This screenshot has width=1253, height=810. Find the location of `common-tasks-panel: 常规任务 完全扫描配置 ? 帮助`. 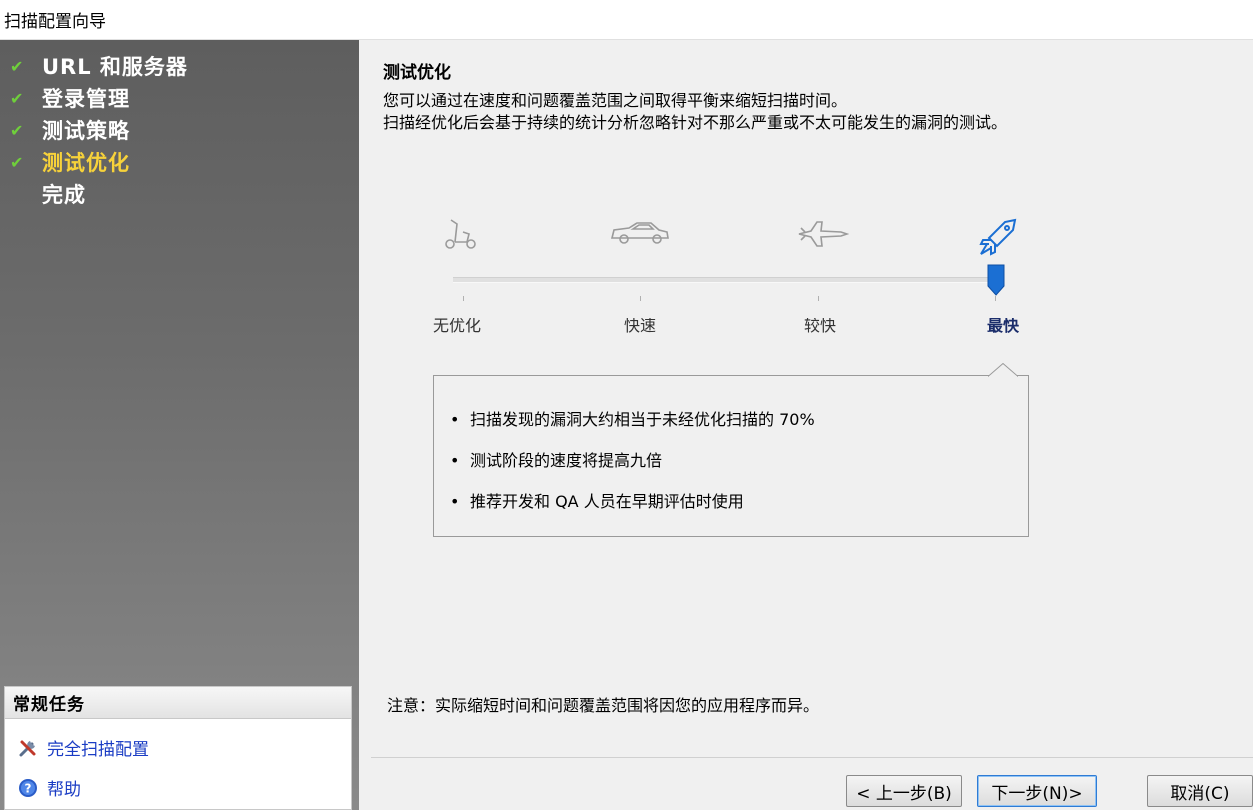

common-tasks-panel: 常规任务 完全扫描配置 ? 帮助 is located at coordinates (178, 748).